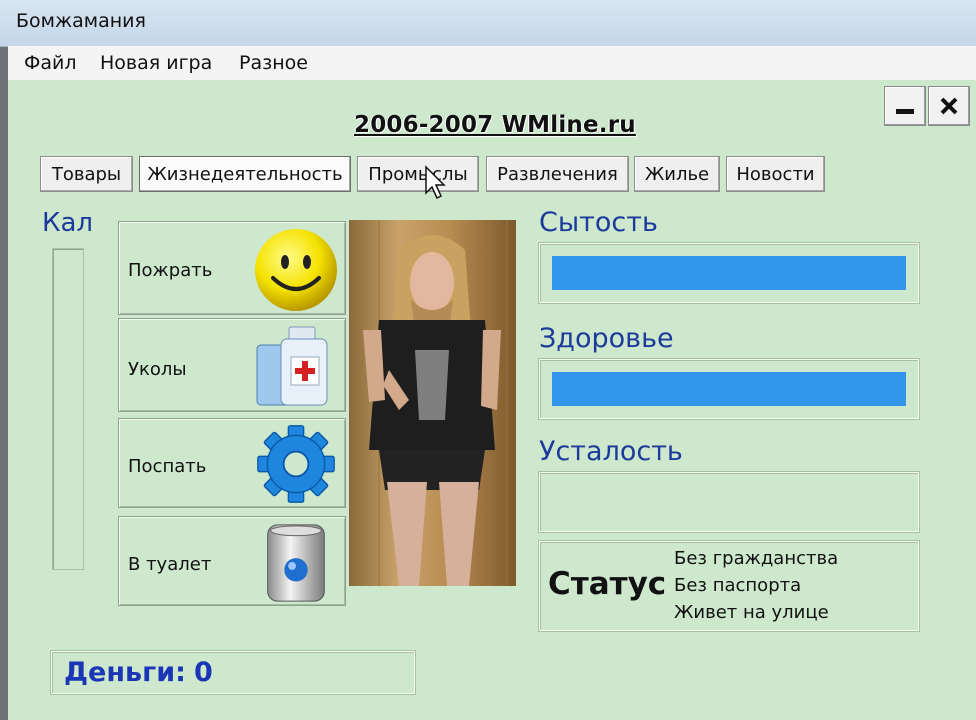 The height and width of the screenshot is (720, 976). What do you see at coordinates (81, 21) in the screenshot?
I see `window-title: Бомжамания` at bounding box center [81, 21].